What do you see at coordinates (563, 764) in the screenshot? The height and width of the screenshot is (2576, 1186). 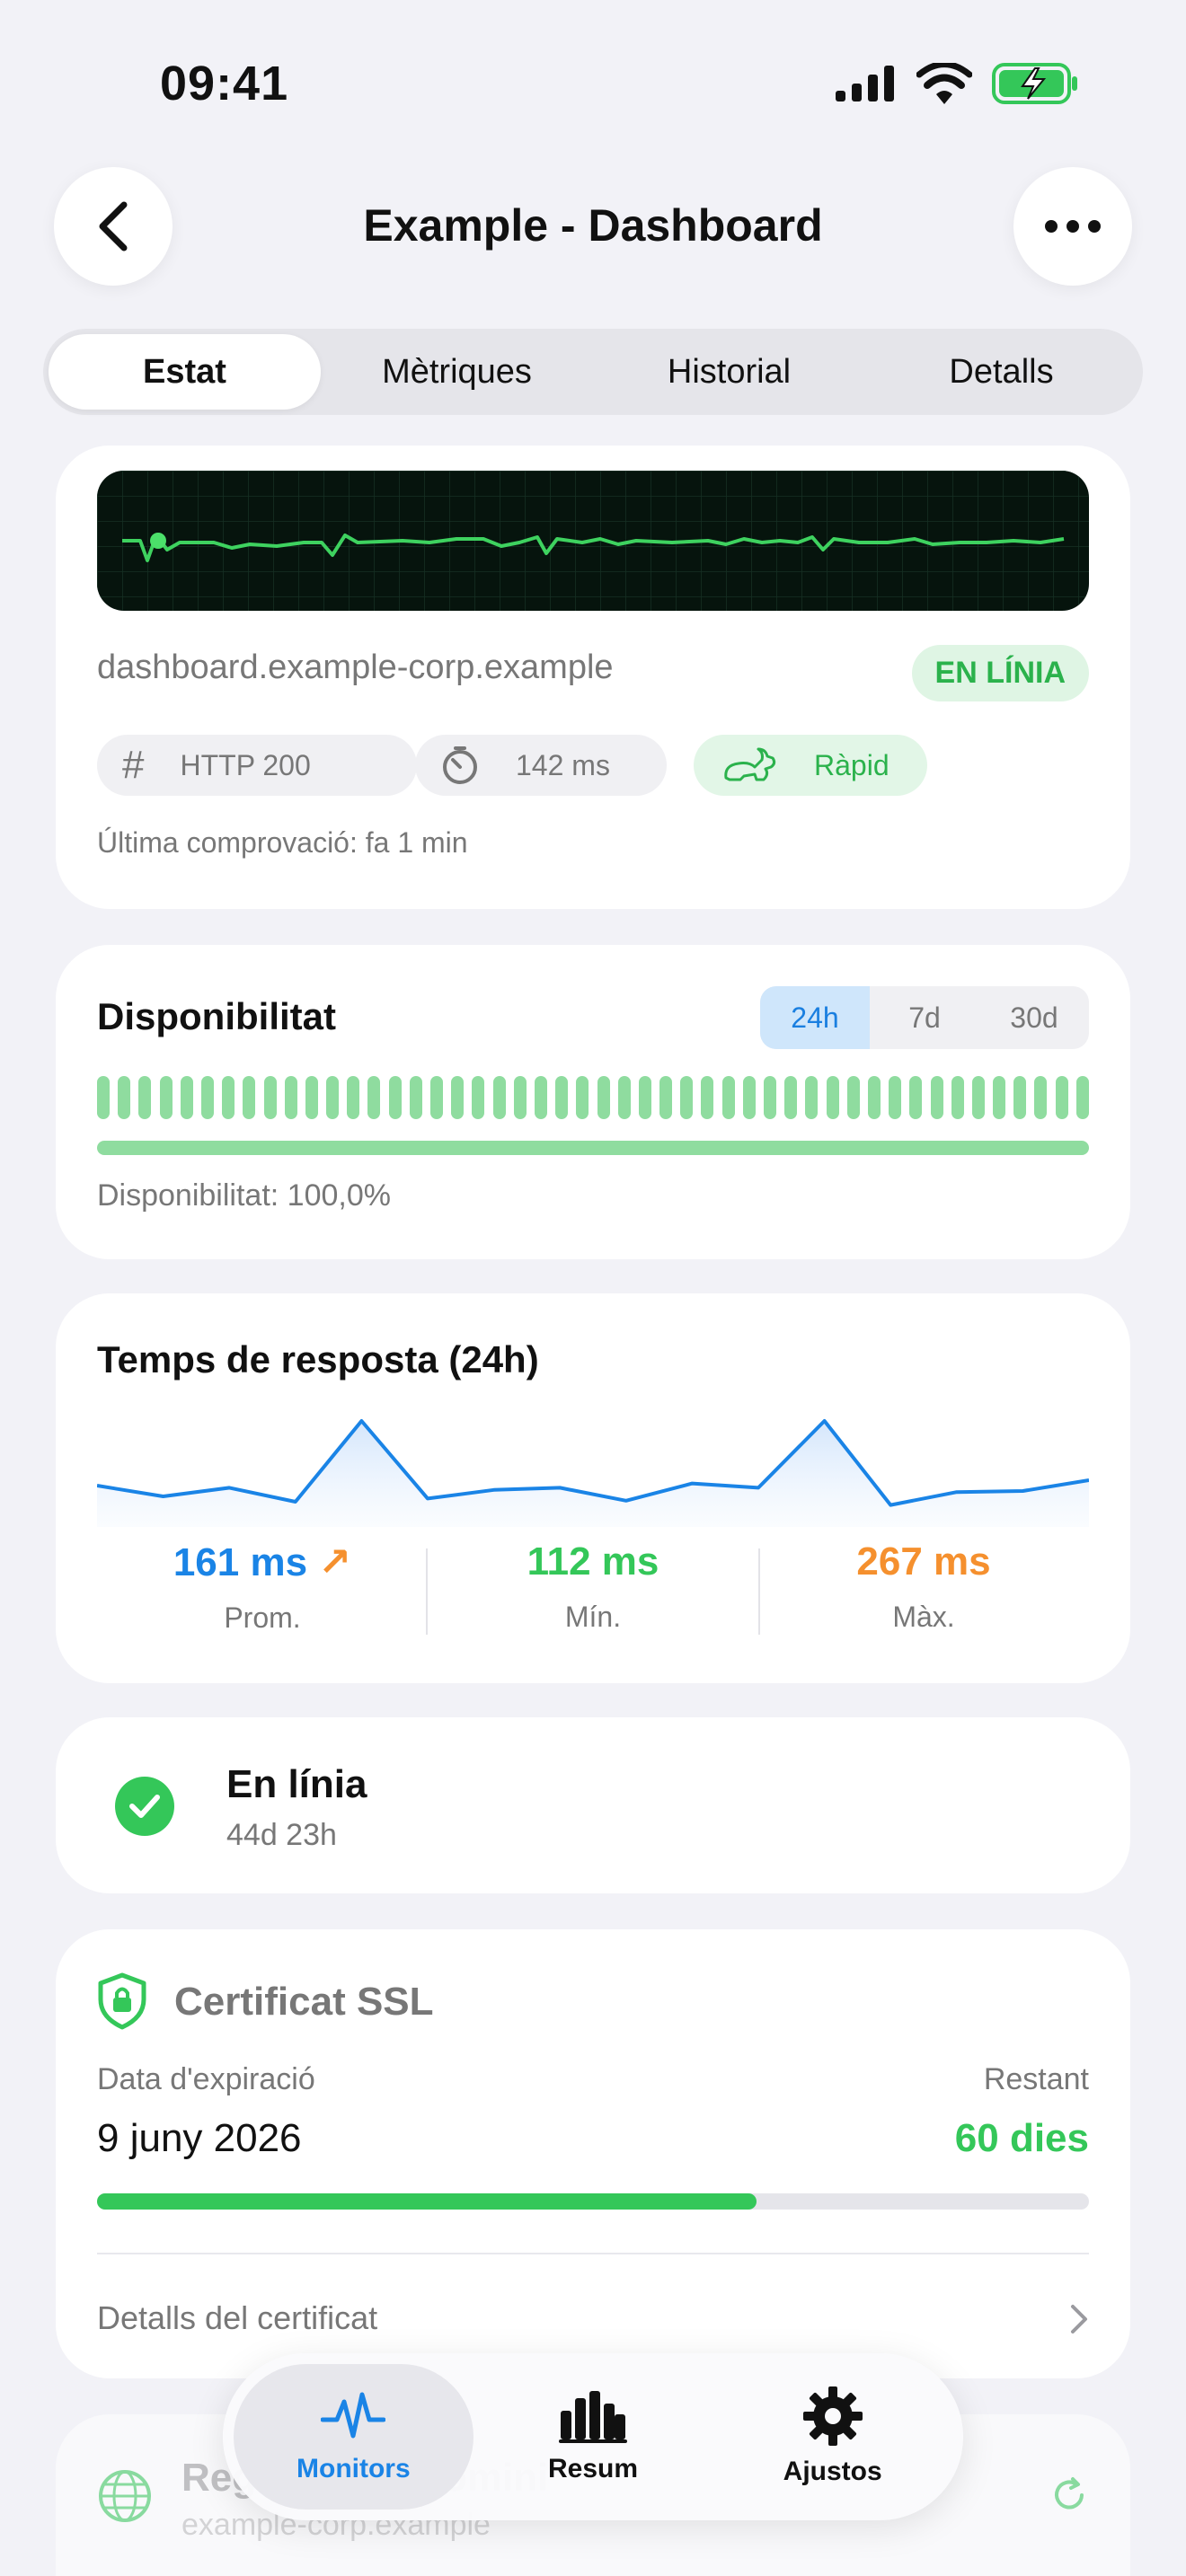 I see `latency-label: 142 ms` at bounding box center [563, 764].